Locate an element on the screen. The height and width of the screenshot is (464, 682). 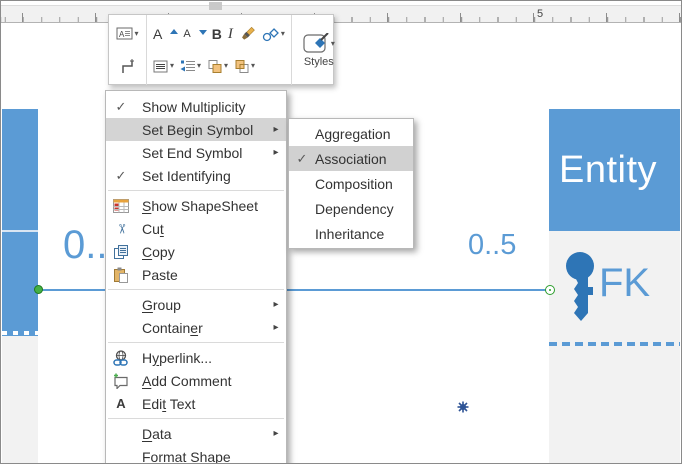
styles-label: Styles is located at coordinates (318, 61).